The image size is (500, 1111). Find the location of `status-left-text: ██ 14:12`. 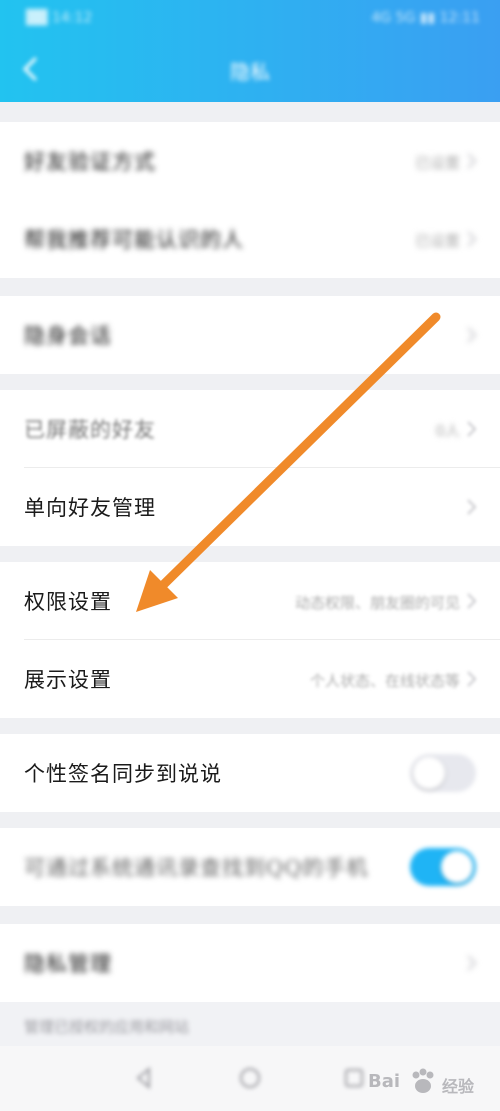

status-left-text: ██ 14:12 is located at coordinates (59, 18).